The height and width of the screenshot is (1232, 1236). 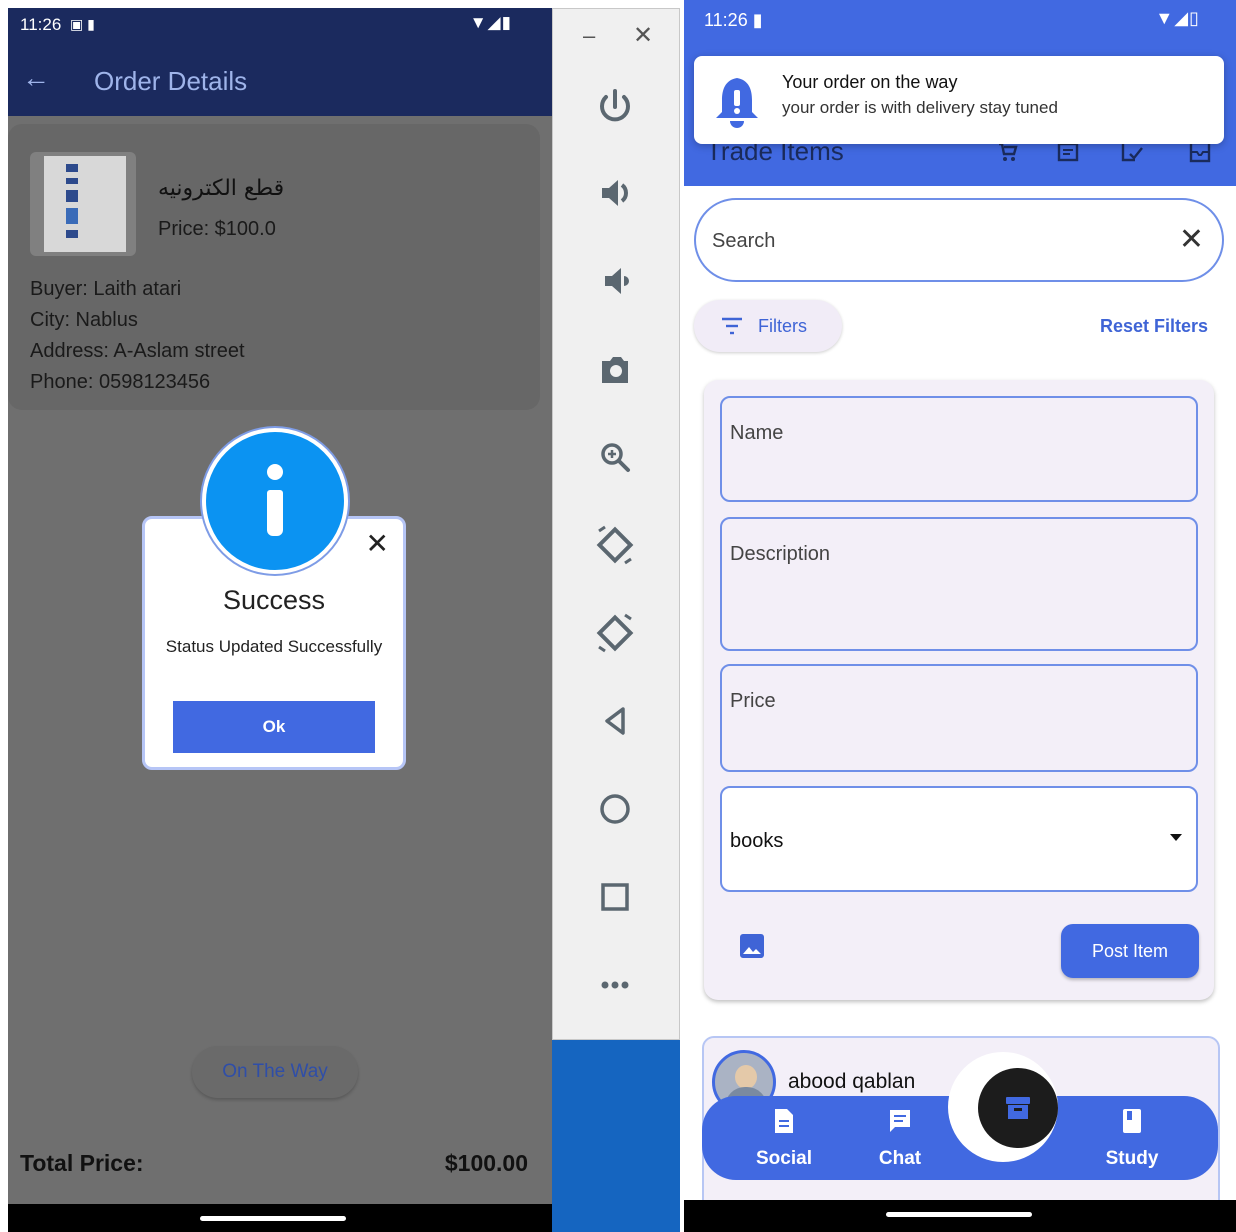 What do you see at coordinates (615, 545) in the screenshot?
I see `rotate-left-icon` at bounding box center [615, 545].